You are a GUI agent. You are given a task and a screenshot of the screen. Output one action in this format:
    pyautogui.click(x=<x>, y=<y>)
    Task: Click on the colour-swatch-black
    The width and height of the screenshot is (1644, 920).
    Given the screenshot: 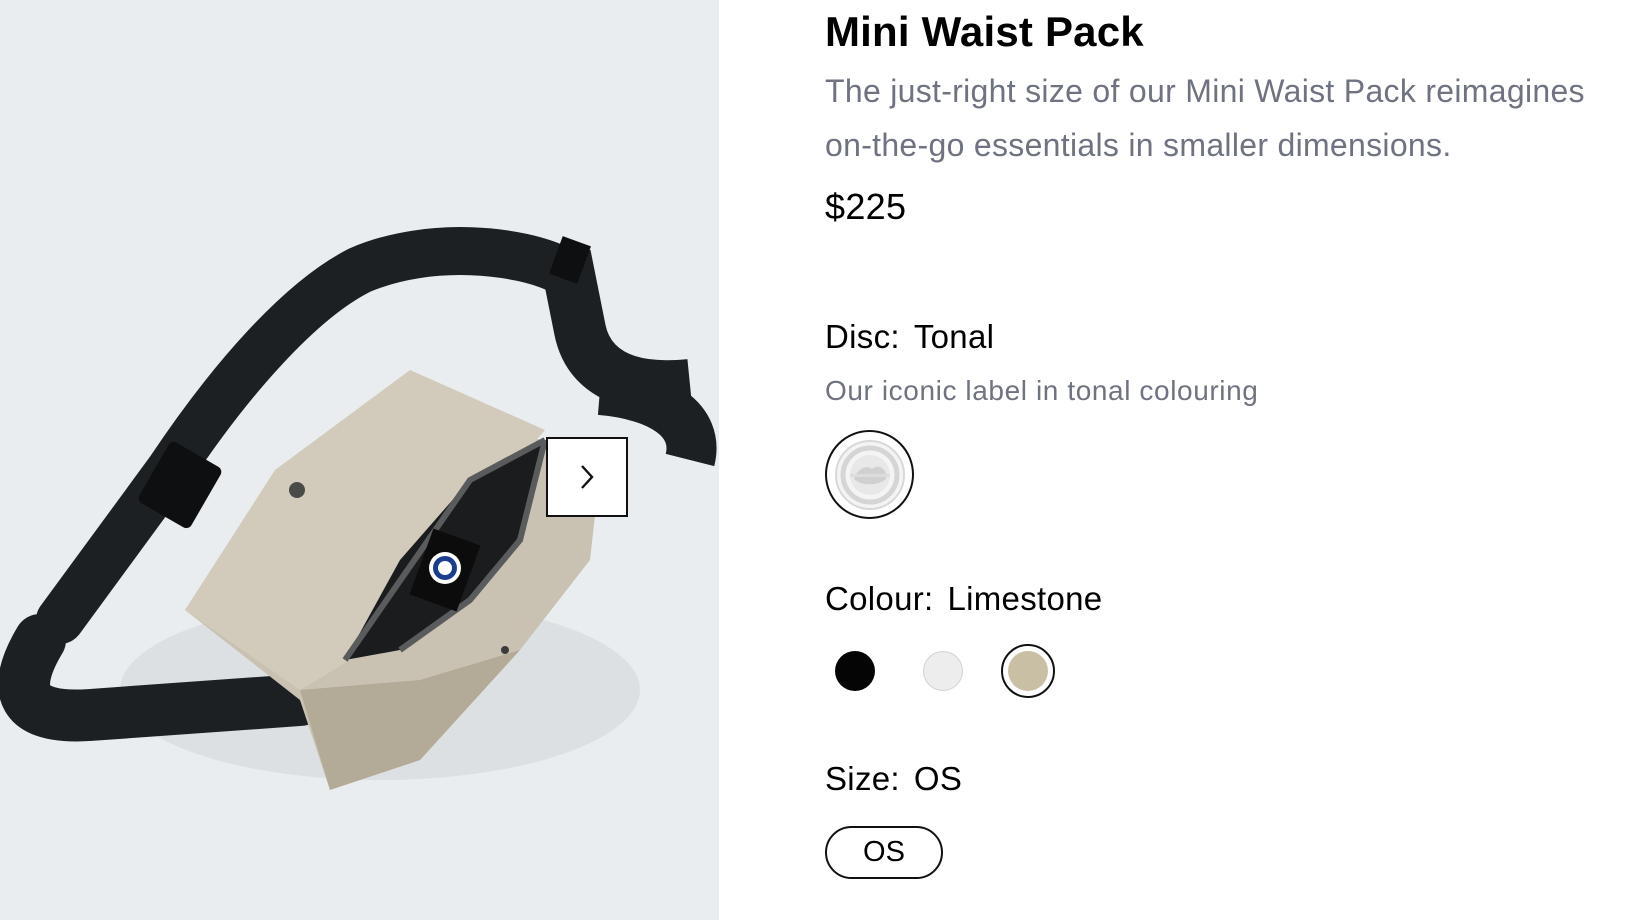 What is the action you would take?
    pyautogui.click(x=855, y=671)
    